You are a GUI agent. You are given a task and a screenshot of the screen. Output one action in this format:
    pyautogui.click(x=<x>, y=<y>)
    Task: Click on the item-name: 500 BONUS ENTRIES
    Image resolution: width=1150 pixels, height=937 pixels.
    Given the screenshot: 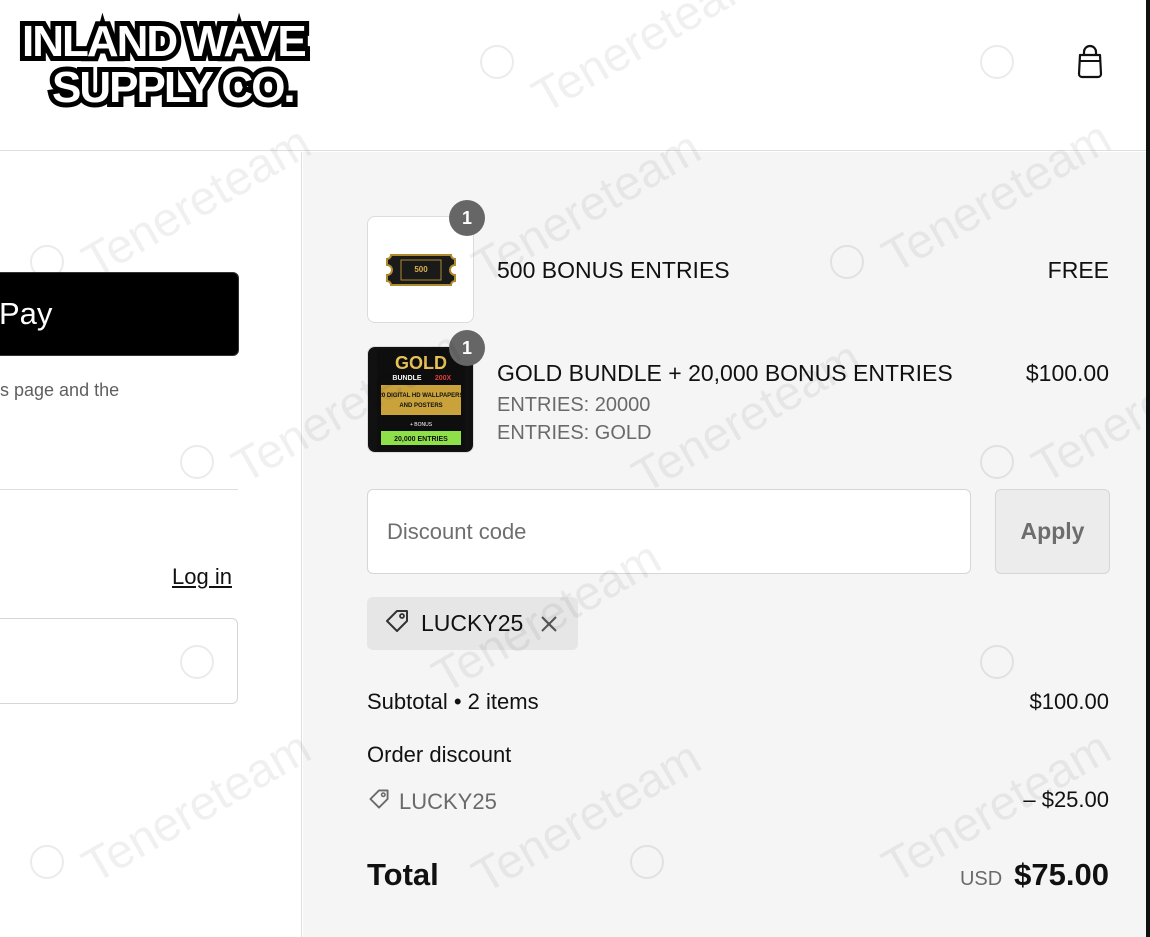 What is the action you would take?
    pyautogui.click(x=613, y=270)
    